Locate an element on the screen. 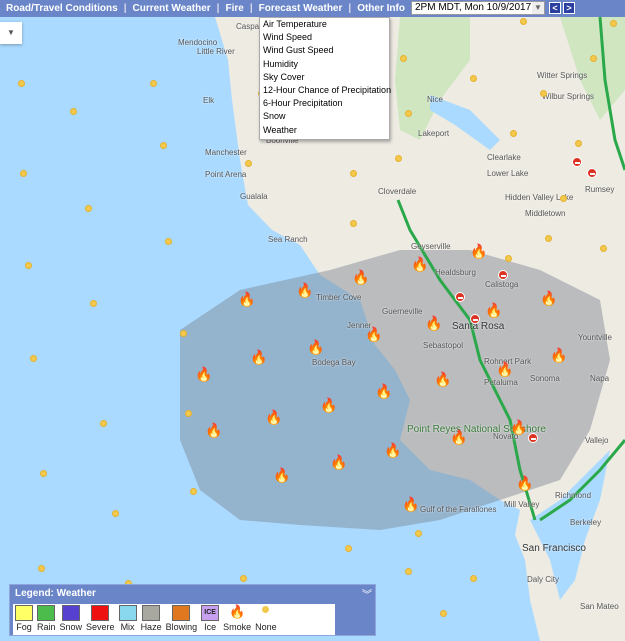 The image size is (625, 641). menu-item-snow: Snow is located at coordinates (326, 116).